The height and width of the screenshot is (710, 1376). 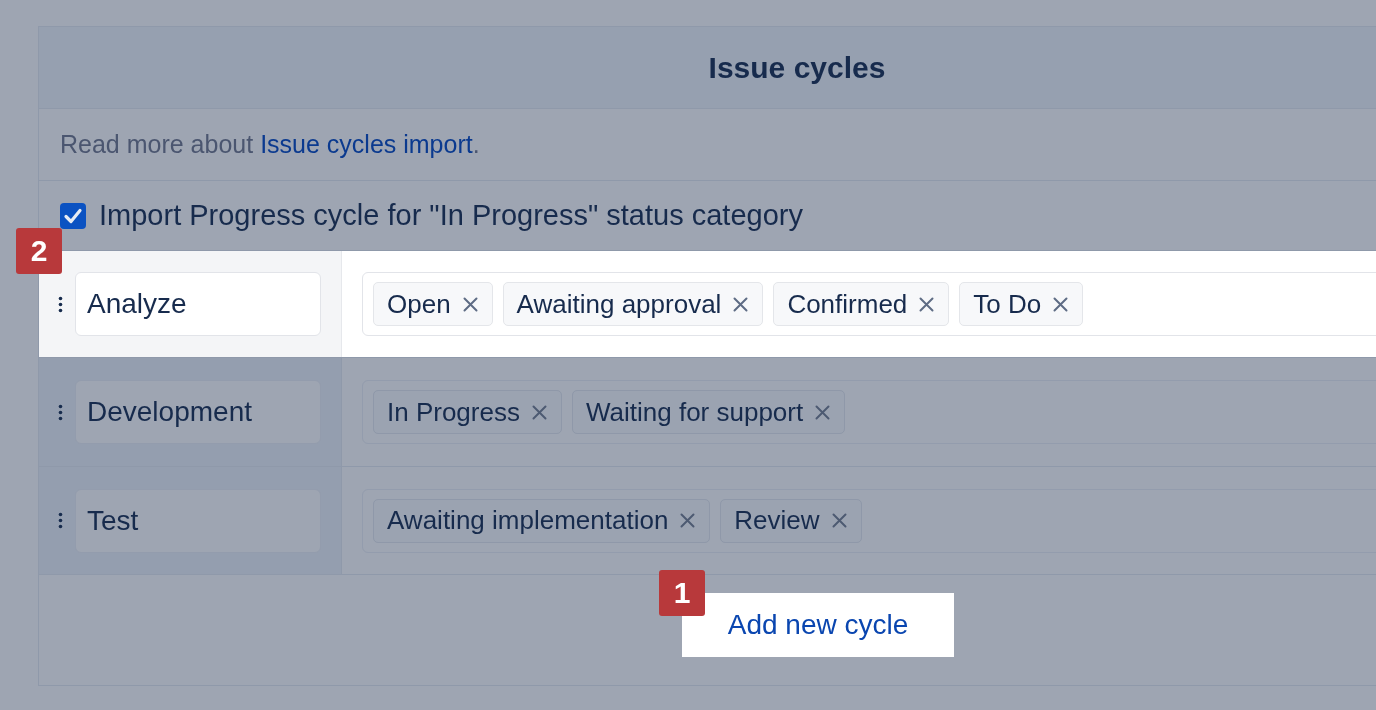 I want to click on info-text: Read more about Issue cycles import., so click(x=270, y=144).